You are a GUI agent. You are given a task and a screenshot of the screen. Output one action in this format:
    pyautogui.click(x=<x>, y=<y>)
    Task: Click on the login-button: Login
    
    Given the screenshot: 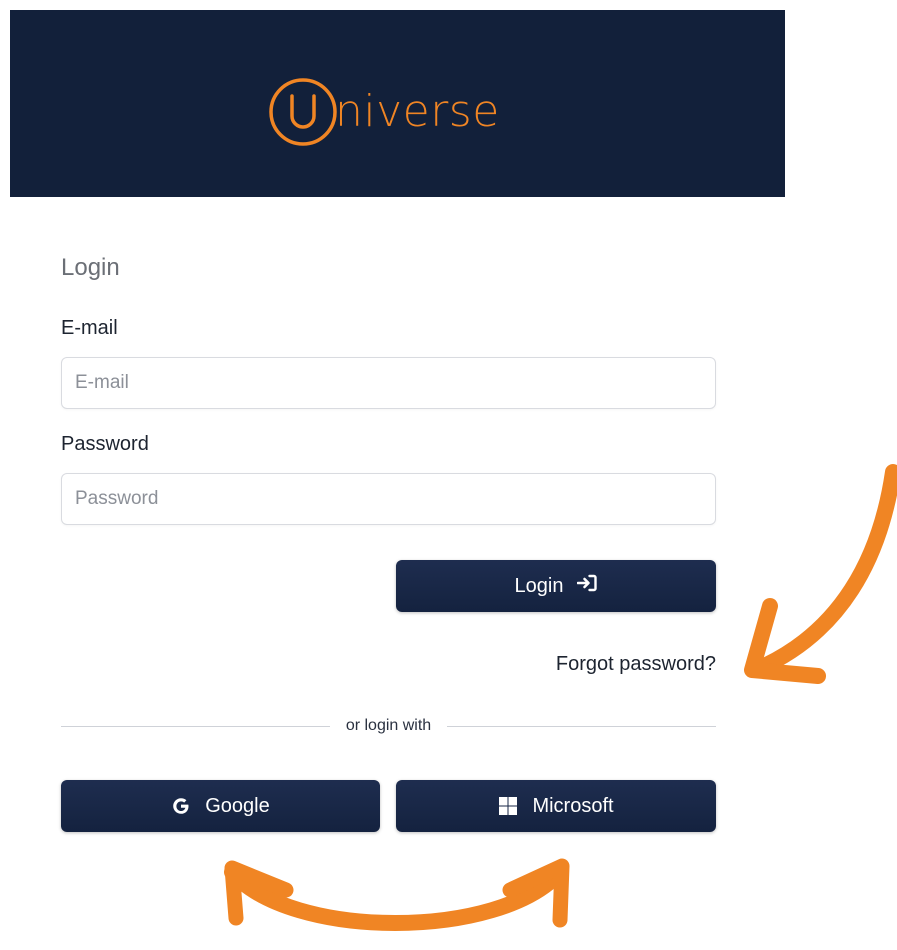 What is the action you would take?
    pyautogui.click(x=556, y=586)
    